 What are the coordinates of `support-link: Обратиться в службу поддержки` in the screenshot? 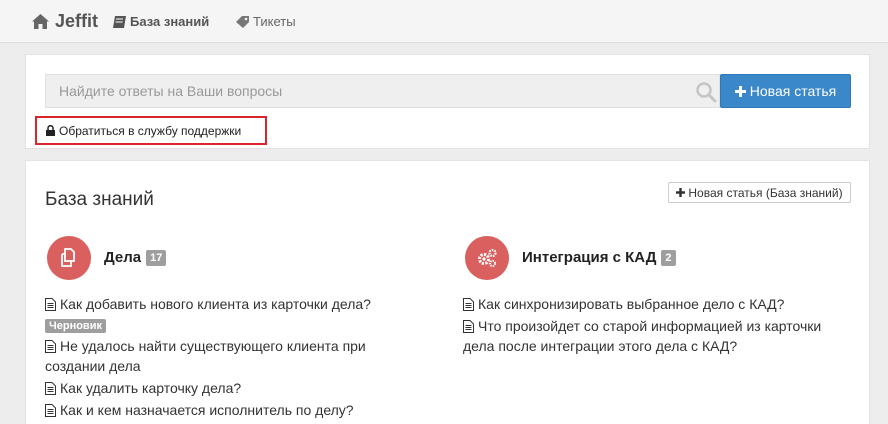 It's located at (151, 130).